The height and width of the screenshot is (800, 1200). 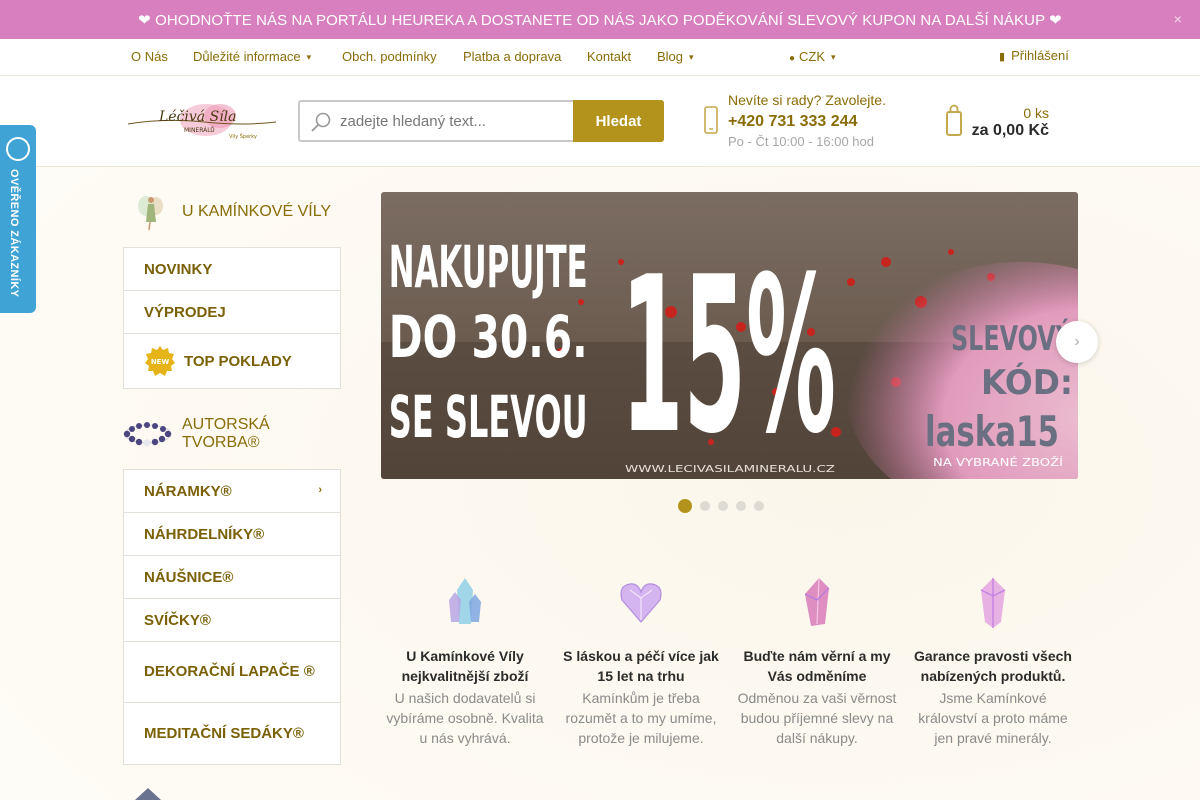 I want to click on carousel-pagination, so click(x=721, y=506).